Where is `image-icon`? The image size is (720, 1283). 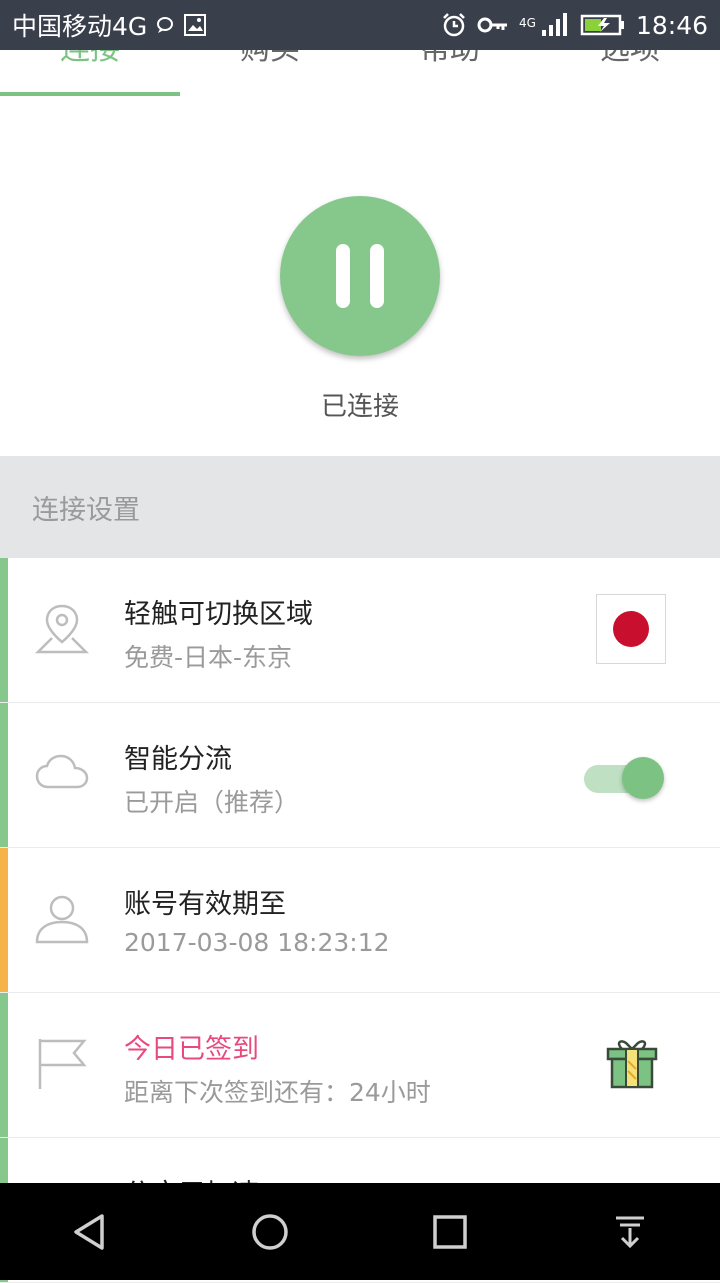 image-icon is located at coordinates (195, 25).